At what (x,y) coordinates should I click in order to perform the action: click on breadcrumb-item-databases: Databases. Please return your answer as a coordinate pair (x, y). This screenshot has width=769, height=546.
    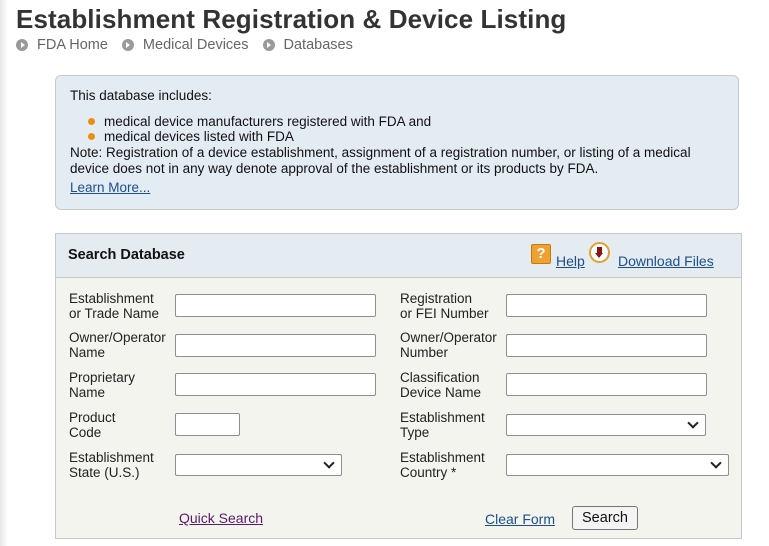
    Looking at the image, I should click on (307, 45).